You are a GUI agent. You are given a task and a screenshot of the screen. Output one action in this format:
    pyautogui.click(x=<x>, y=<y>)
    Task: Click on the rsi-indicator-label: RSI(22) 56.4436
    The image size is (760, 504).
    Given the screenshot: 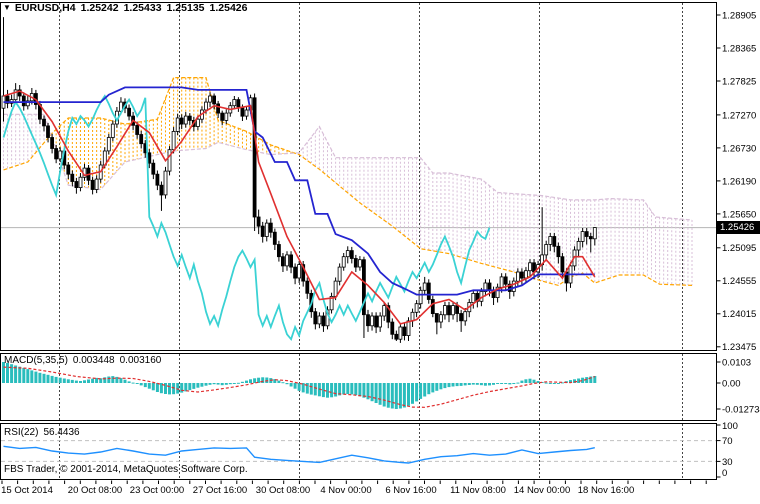 What is the action you would take?
    pyautogui.click(x=42, y=432)
    